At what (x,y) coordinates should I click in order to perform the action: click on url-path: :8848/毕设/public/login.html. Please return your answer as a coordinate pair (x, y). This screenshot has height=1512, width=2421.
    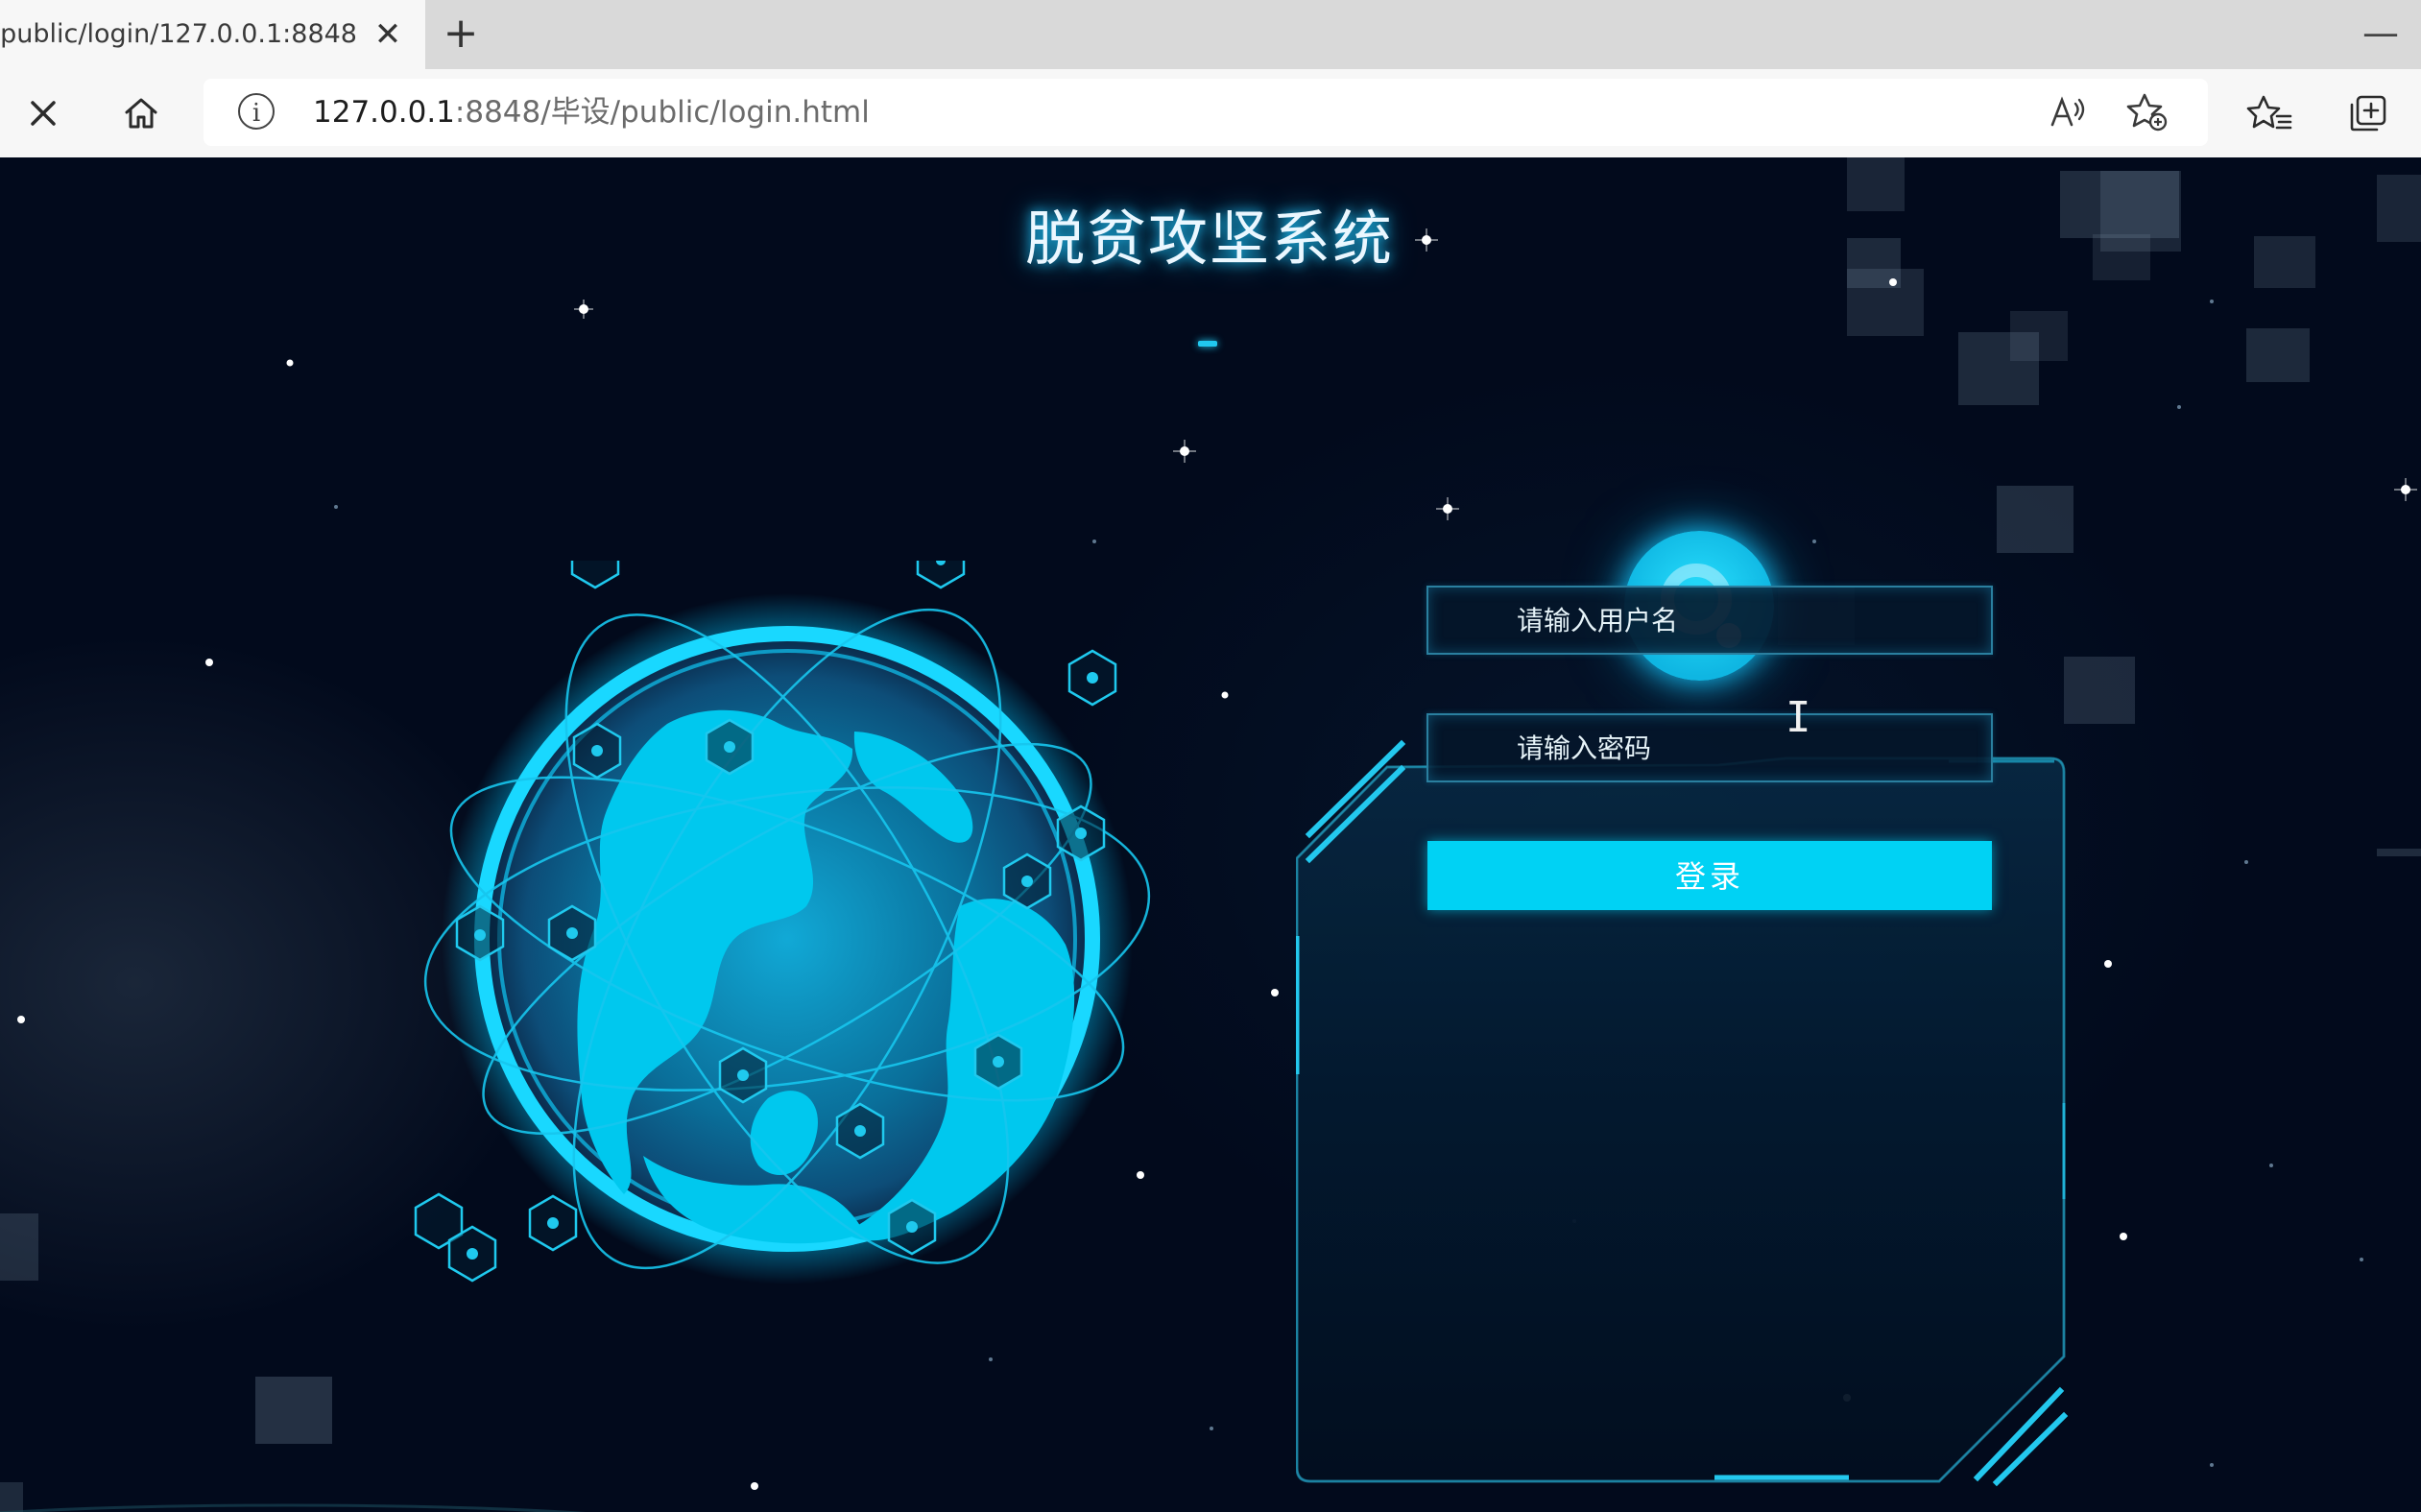
    Looking at the image, I should click on (662, 113).